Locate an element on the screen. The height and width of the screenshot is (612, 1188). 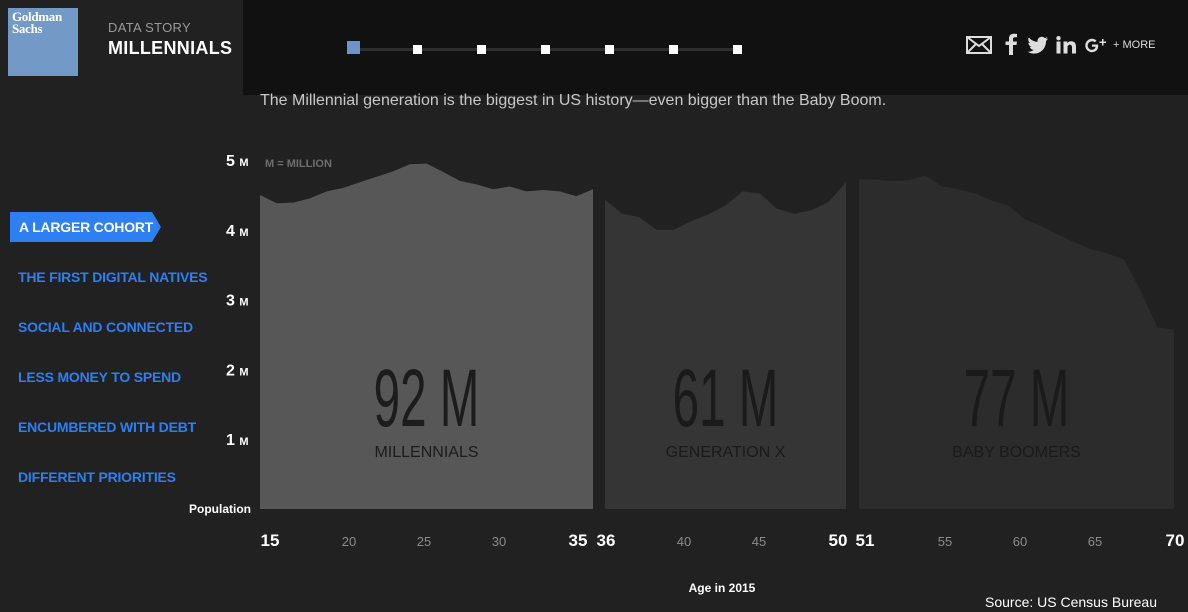
x-tick-label: 70 is located at coordinates (1175, 540).